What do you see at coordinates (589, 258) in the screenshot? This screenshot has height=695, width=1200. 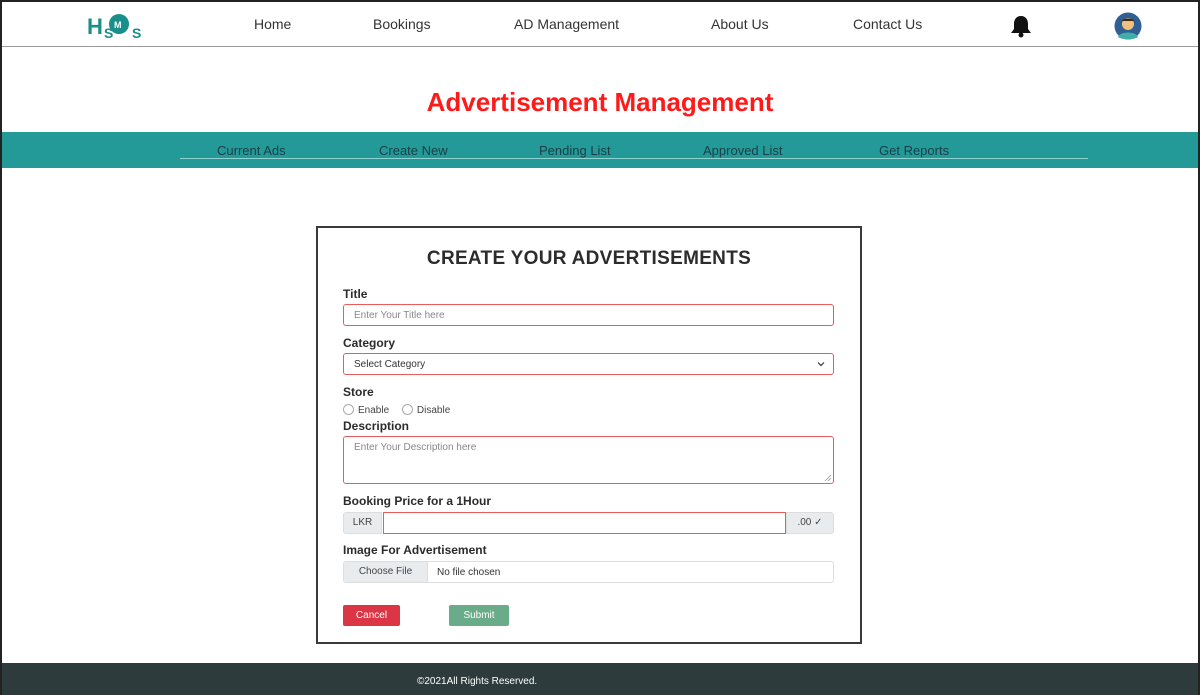 I see `form-heading: CREATE YOUR ADVERTISEMENTS` at bounding box center [589, 258].